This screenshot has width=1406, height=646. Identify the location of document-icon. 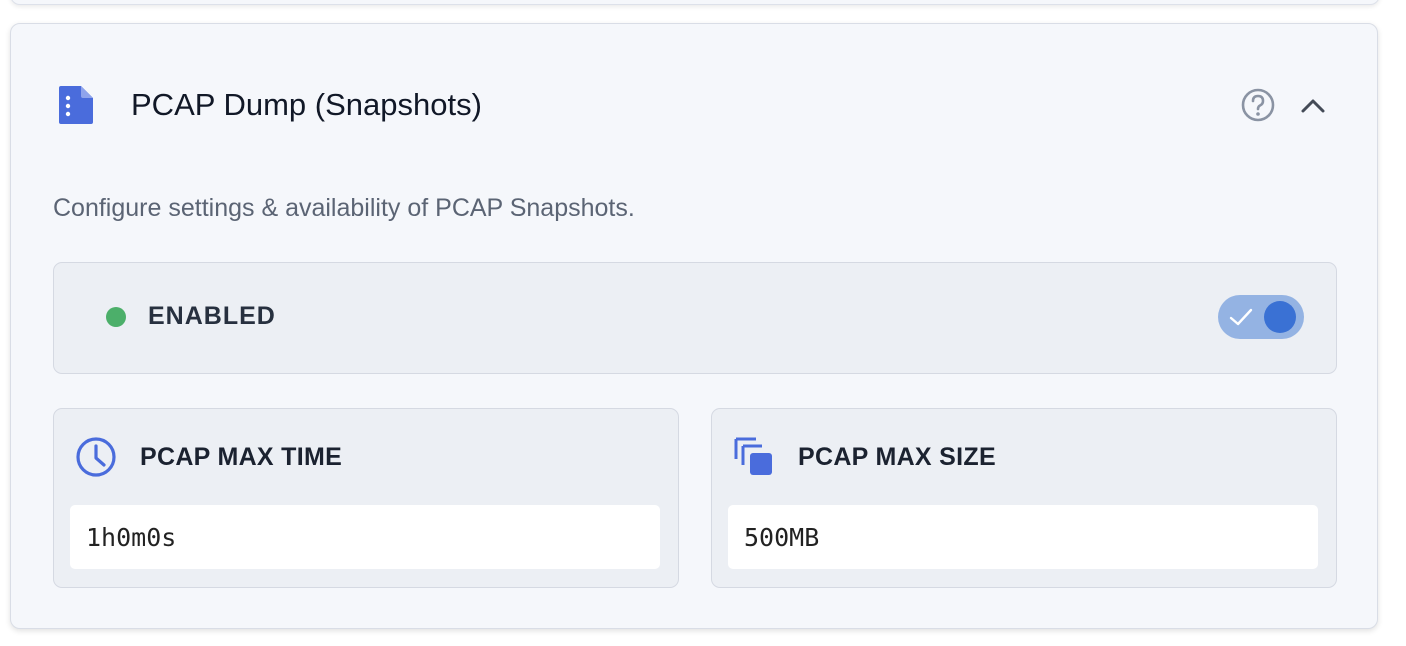
(76, 105).